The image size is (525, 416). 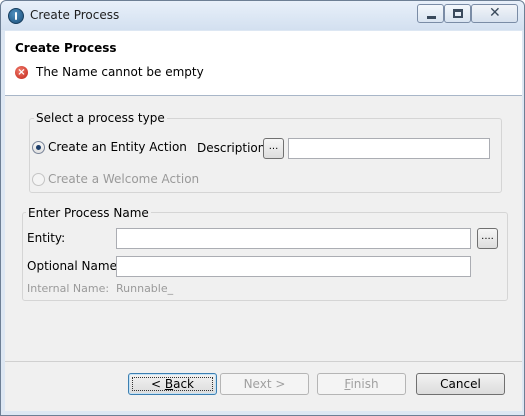 I want to click on maximize-icon, so click(x=458, y=13).